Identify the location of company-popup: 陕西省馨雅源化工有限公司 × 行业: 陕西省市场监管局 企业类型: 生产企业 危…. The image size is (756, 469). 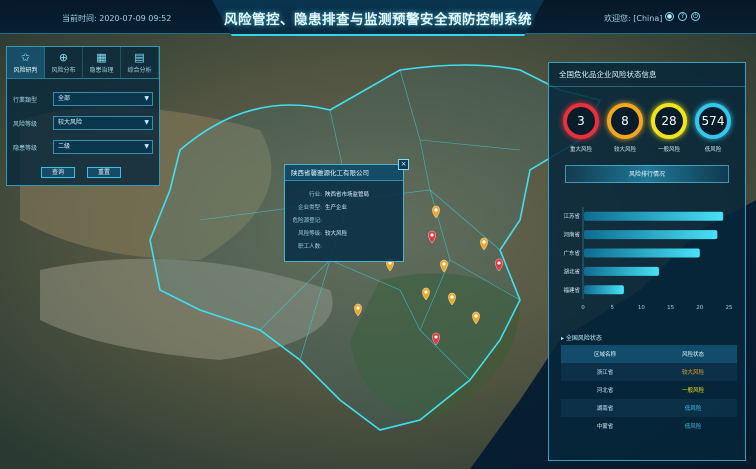
(346, 210).